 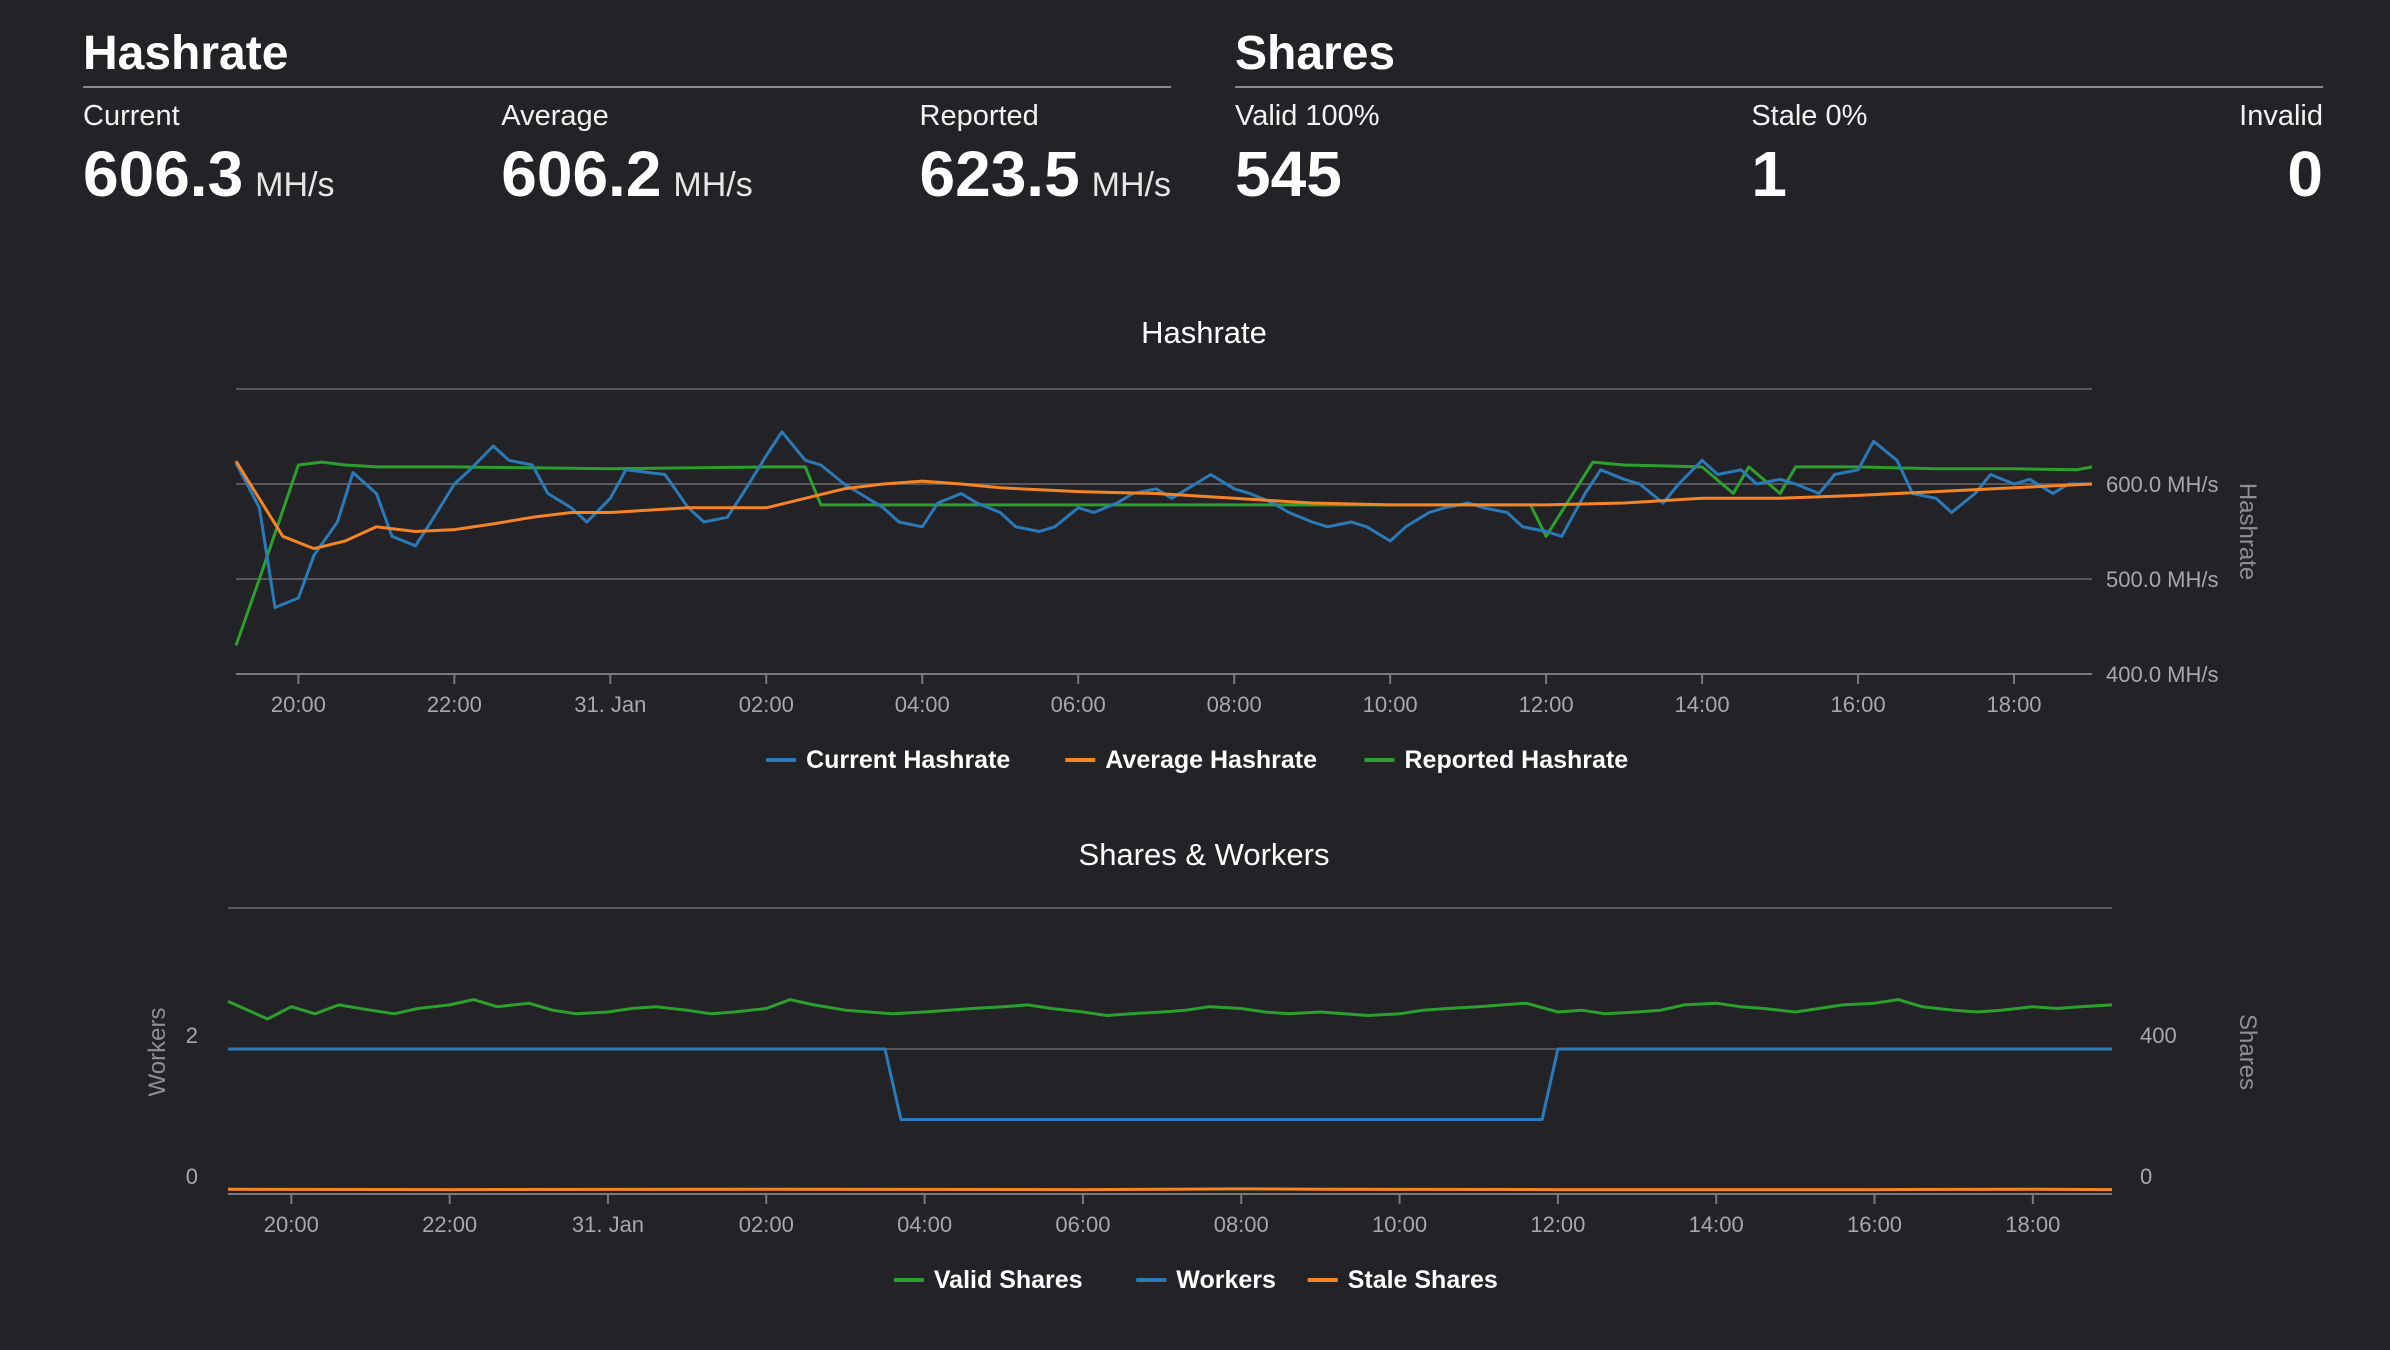 I want to click on chart-title: Shares & Workers, so click(x=1204, y=854).